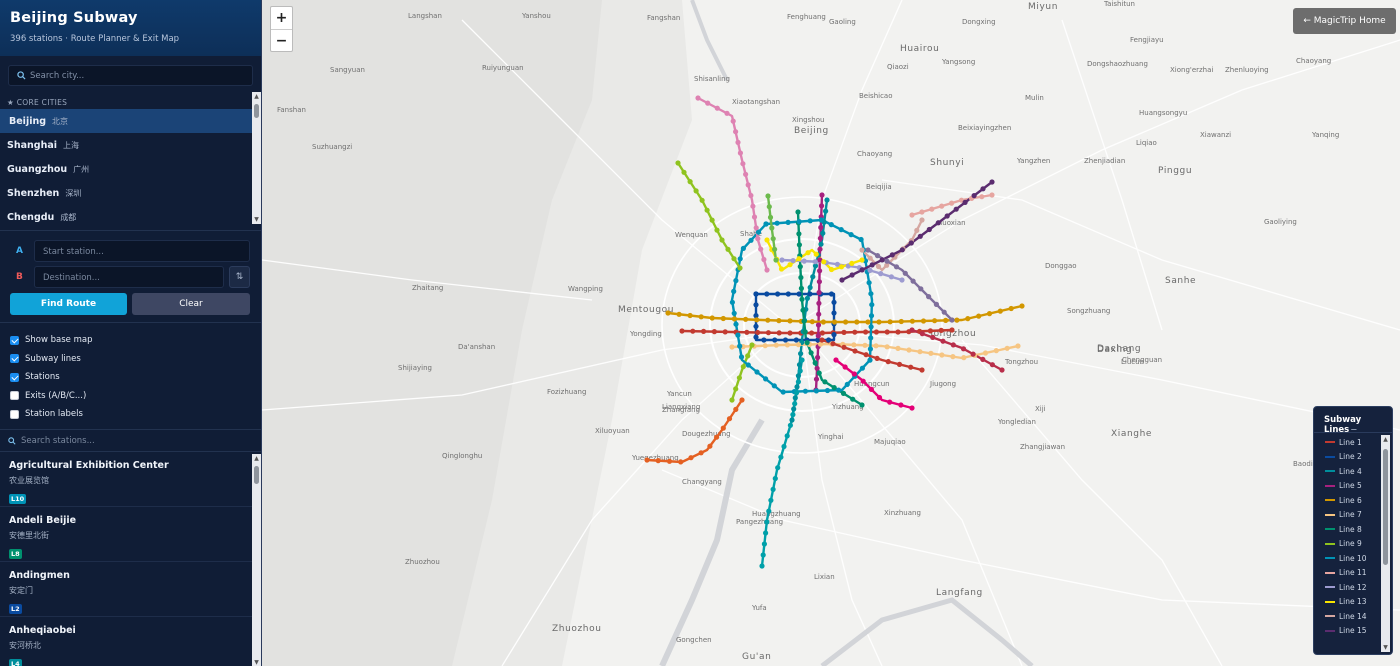 The height and width of the screenshot is (666, 1400). Describe the element at coordinates (1043, 7) in the screenshot. I see `map-place-label: Miyun` at that location.